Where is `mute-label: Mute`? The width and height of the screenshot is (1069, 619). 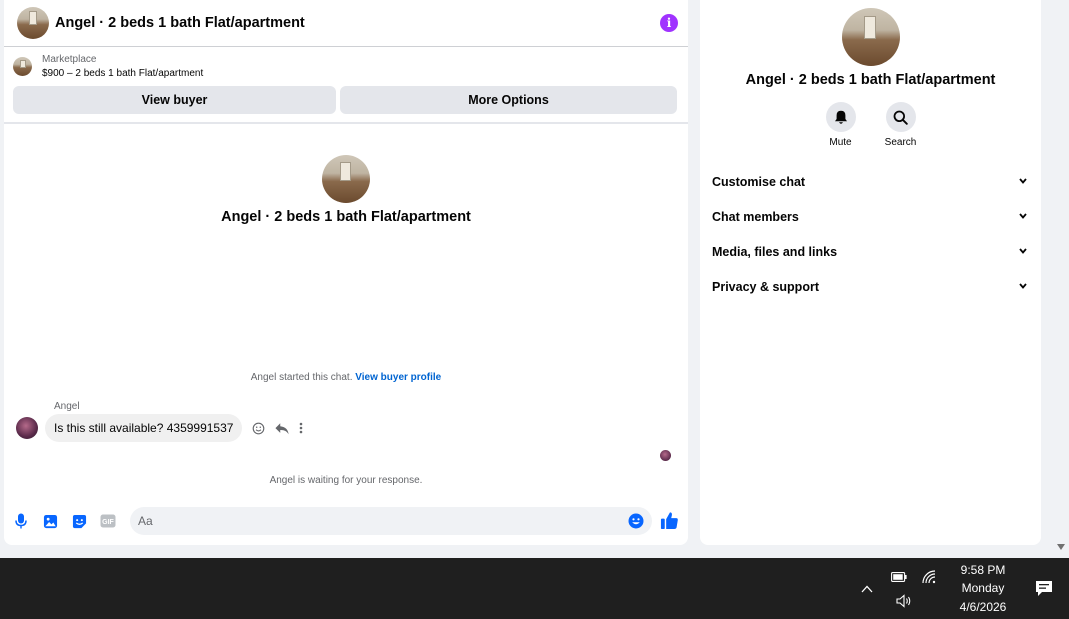
mute-label: Mute is located at coordinates (840, 142).